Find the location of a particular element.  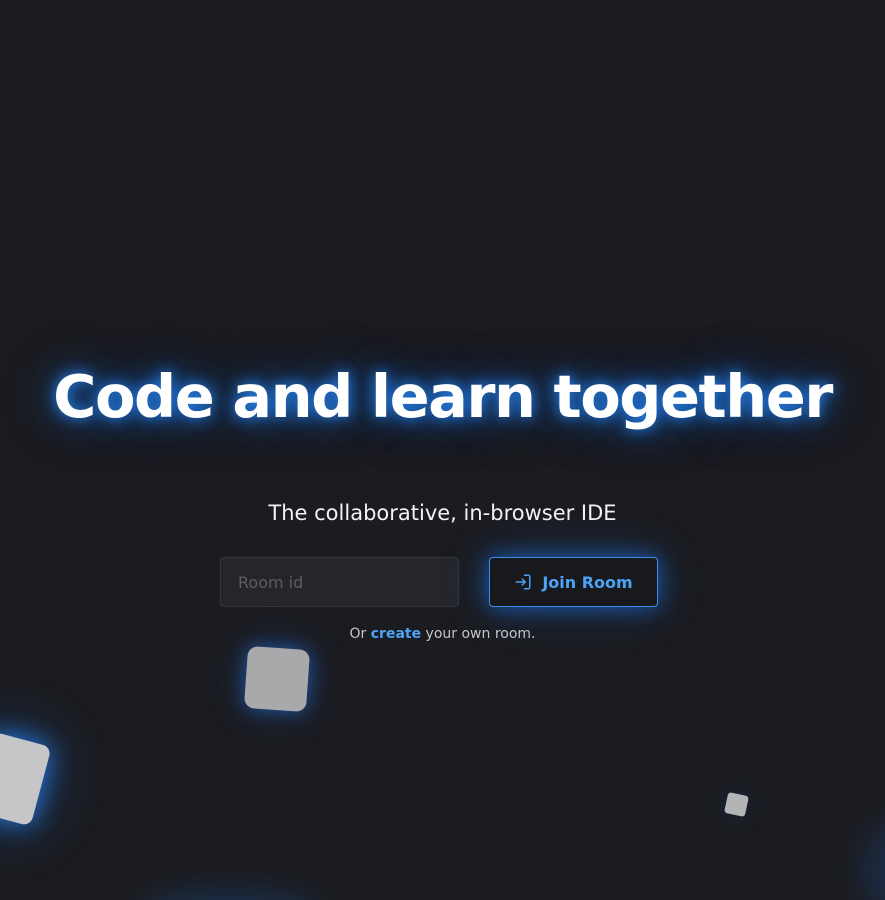

join-room-label: Join Room is located at coordinates (587, 582).